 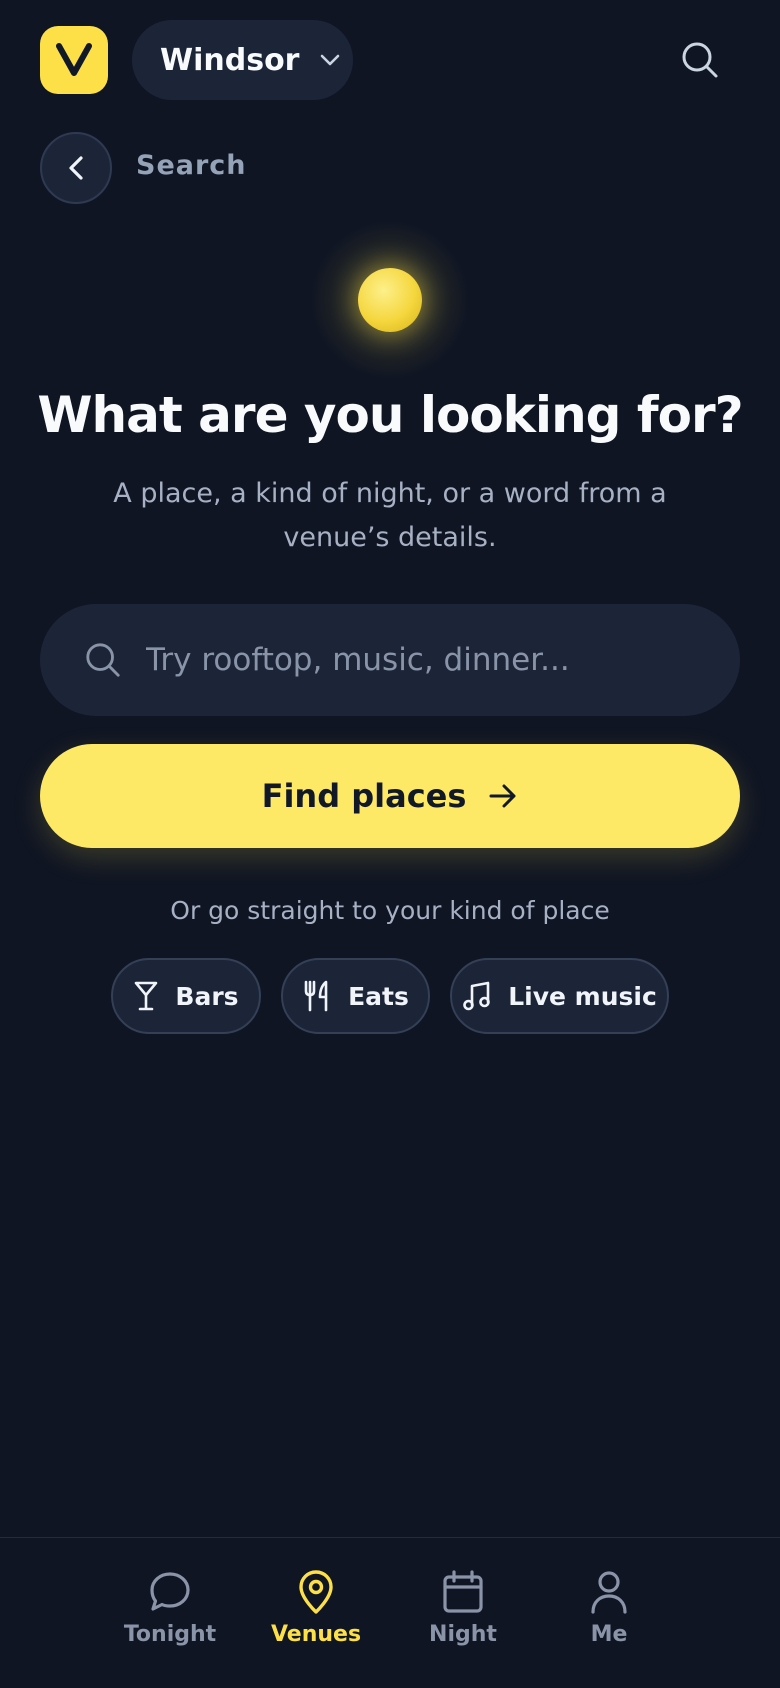 What do you see at coordinates (463, 1634) in the screenshot?
I see `nav-label: Night` at bounding box center [463, 1634].